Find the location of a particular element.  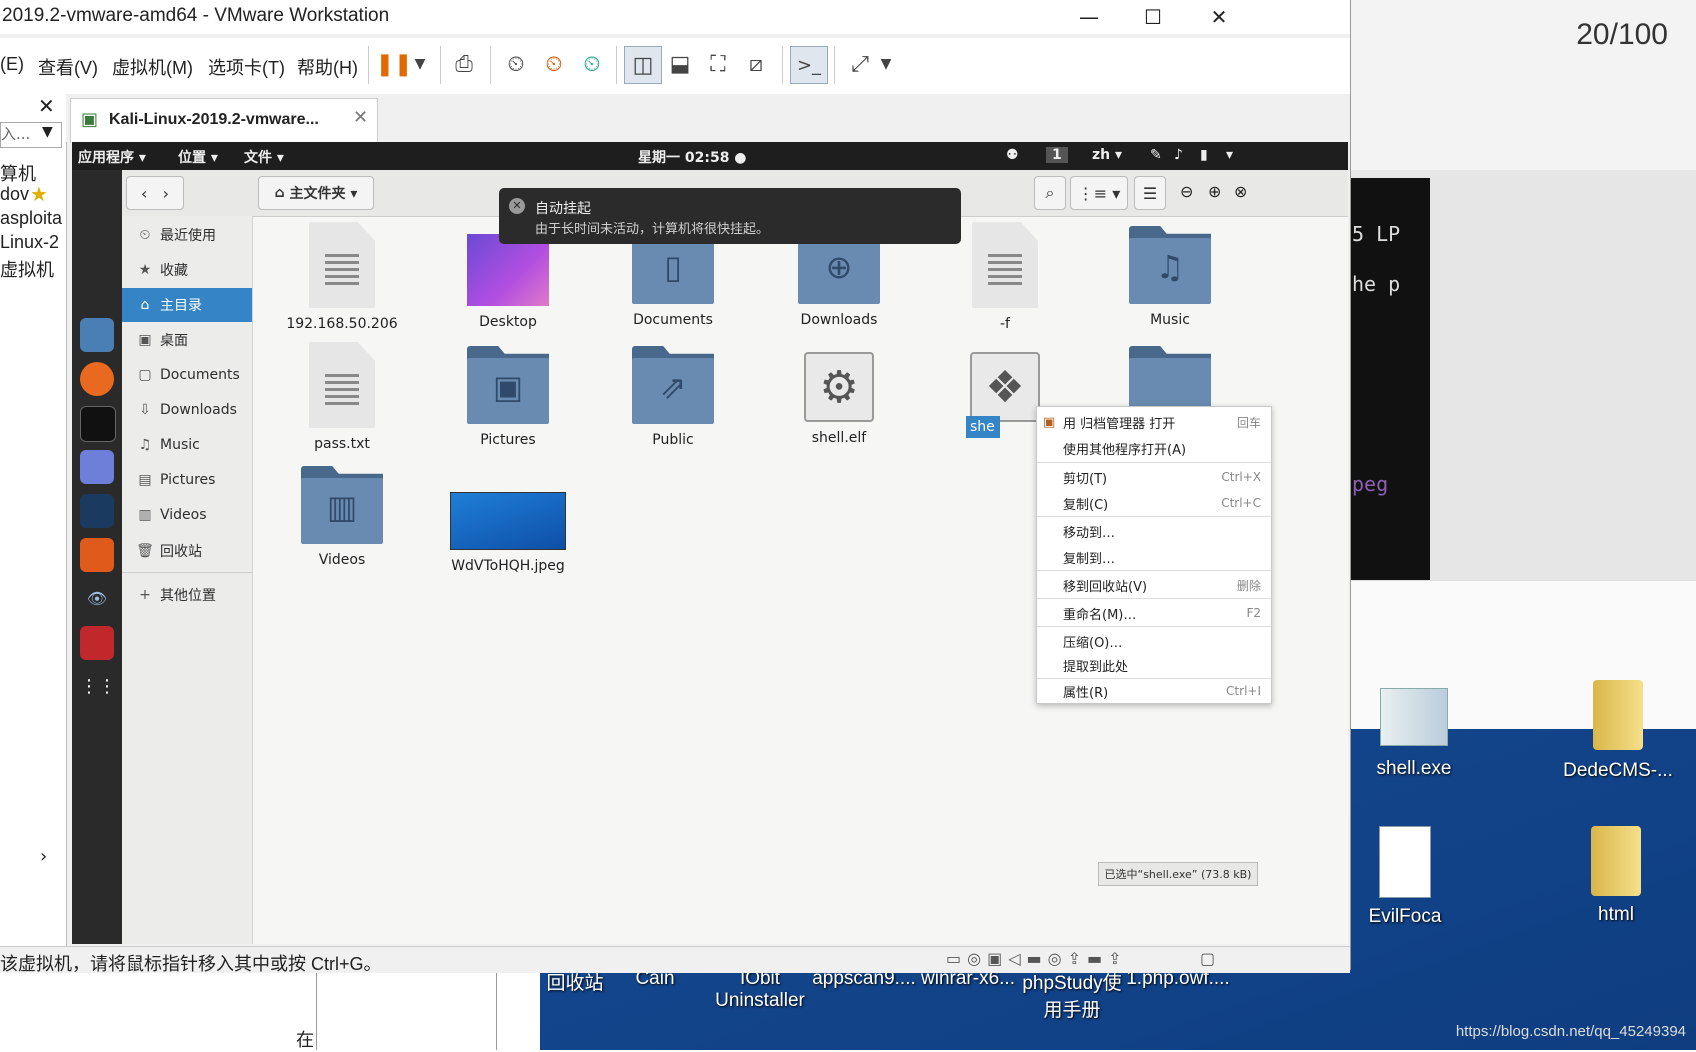

context-menu-item: 使用其他程序打开(A) is located at coordinates (1154, 448).